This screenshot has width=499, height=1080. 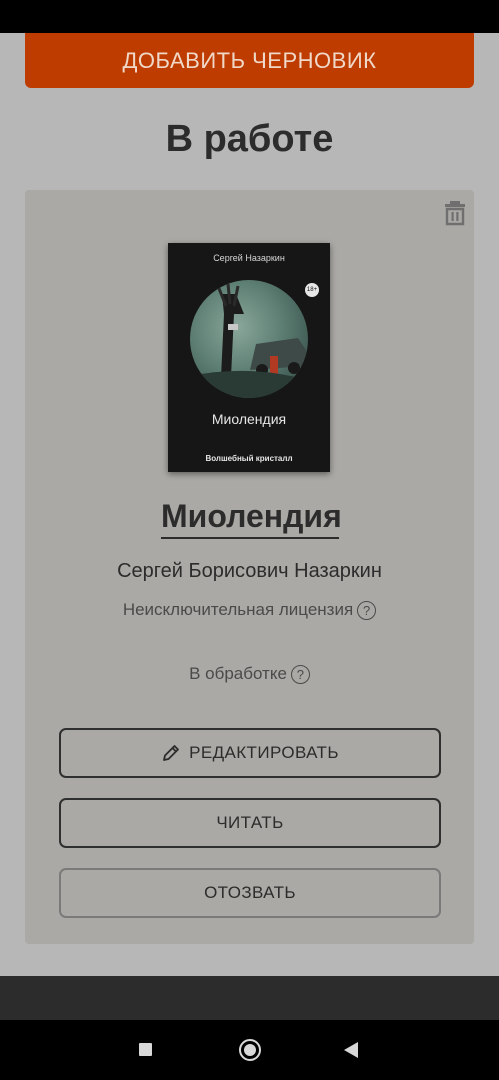 I want to click on footer, so click(x=249, y=998).